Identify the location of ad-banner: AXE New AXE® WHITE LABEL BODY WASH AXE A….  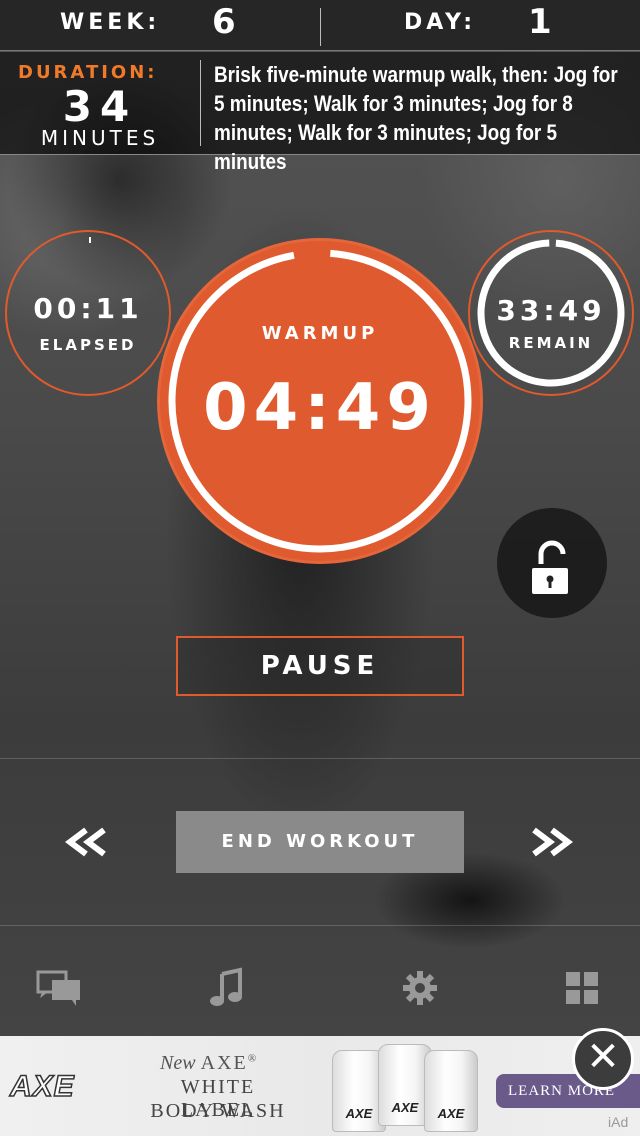
(320, 1086).